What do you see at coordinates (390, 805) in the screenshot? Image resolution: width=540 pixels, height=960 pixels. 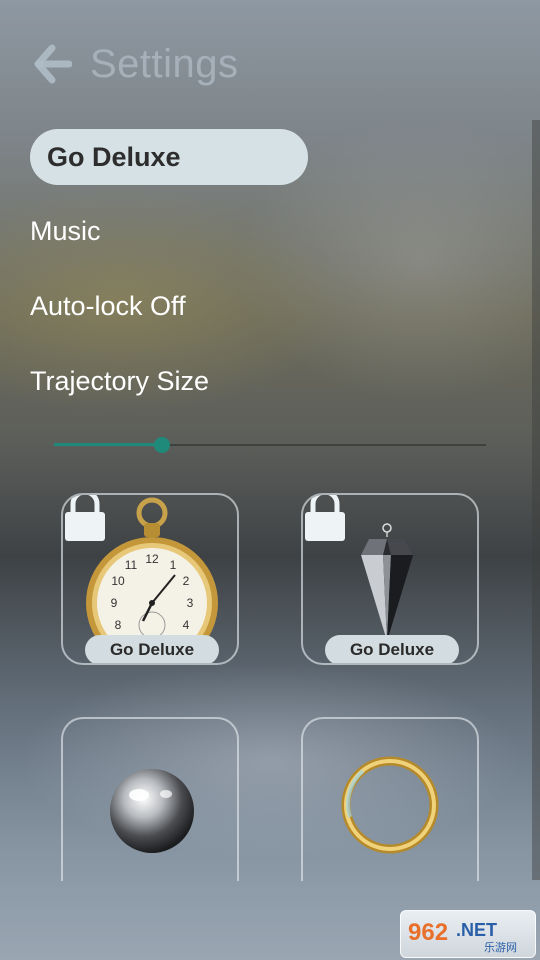 I see `gold-ring-icon` at bounding box center [390, 805].